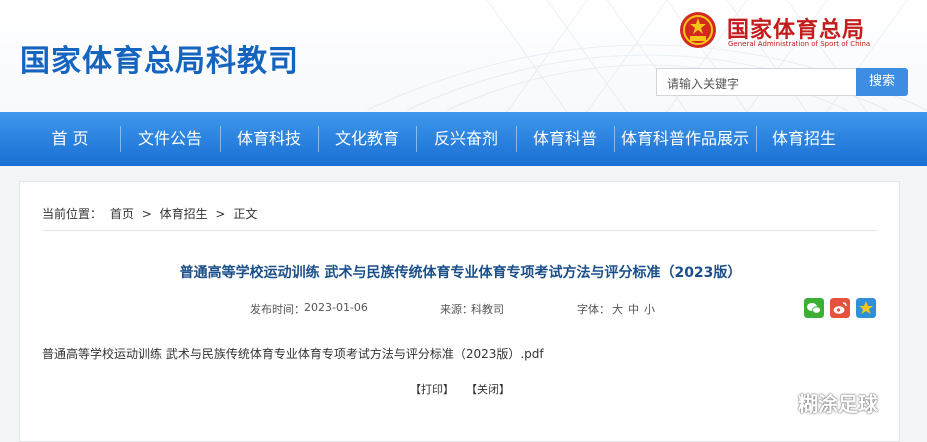 Image resolution: width=927 pixels, height=442 pixels. Describe the element at coordinates (840, 308) in the screenshot. I see `weibo-share-icon` at that location.